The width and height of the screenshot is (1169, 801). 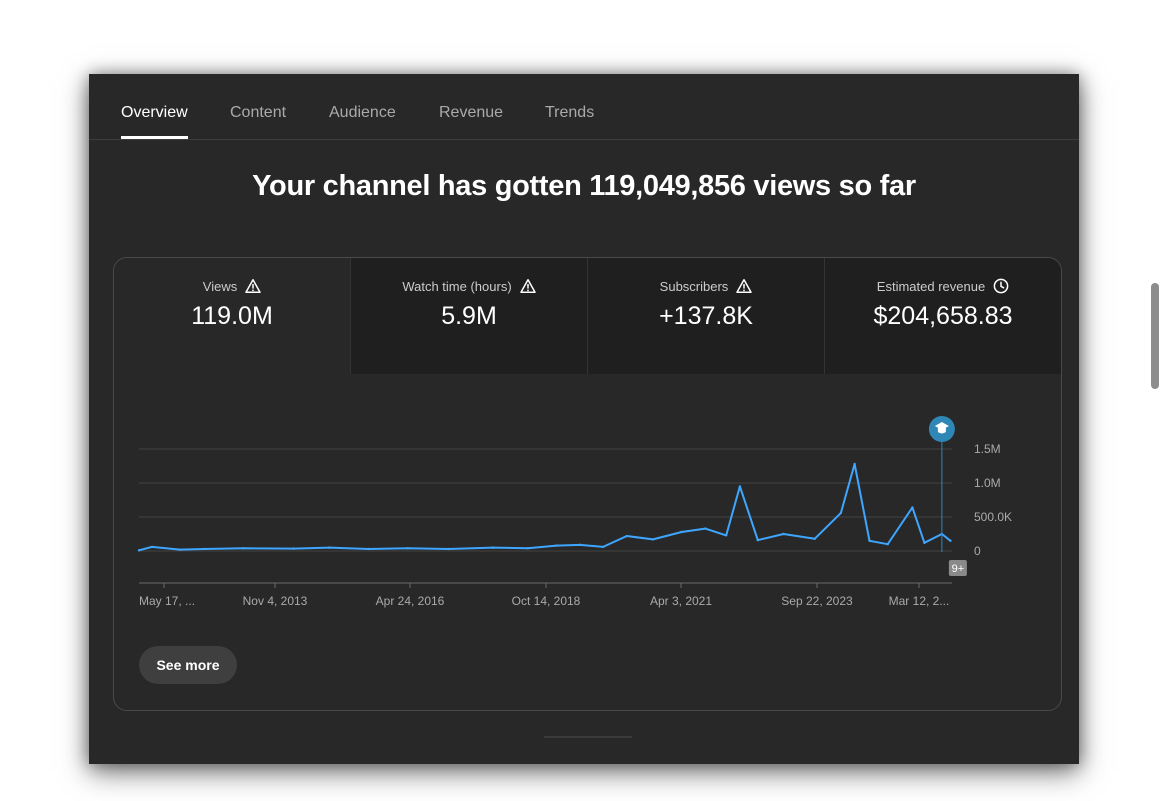 What do you see at coordinates (987, 449) in the screenshot?
I see `y-tick-label: 1.5M` at bounding box center [987, 449].